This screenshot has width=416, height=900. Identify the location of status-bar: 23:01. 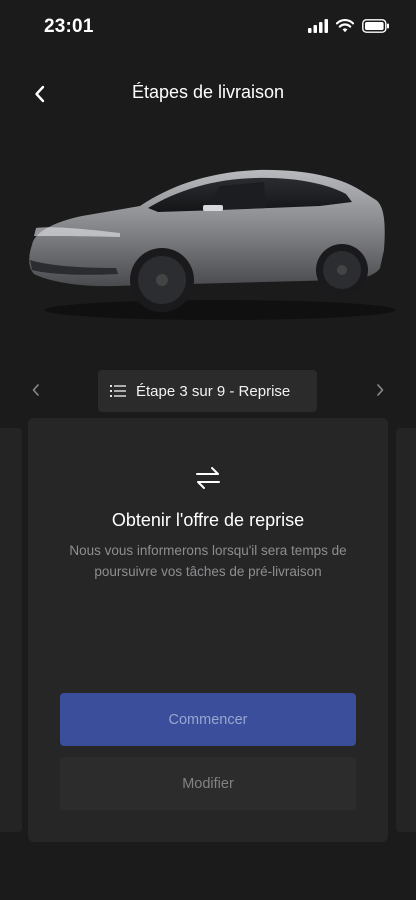
(208, 27).